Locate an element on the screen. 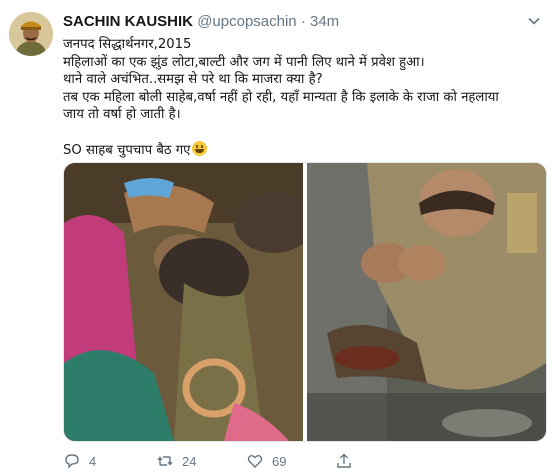  like-icon is located at coordinates (255, 461).